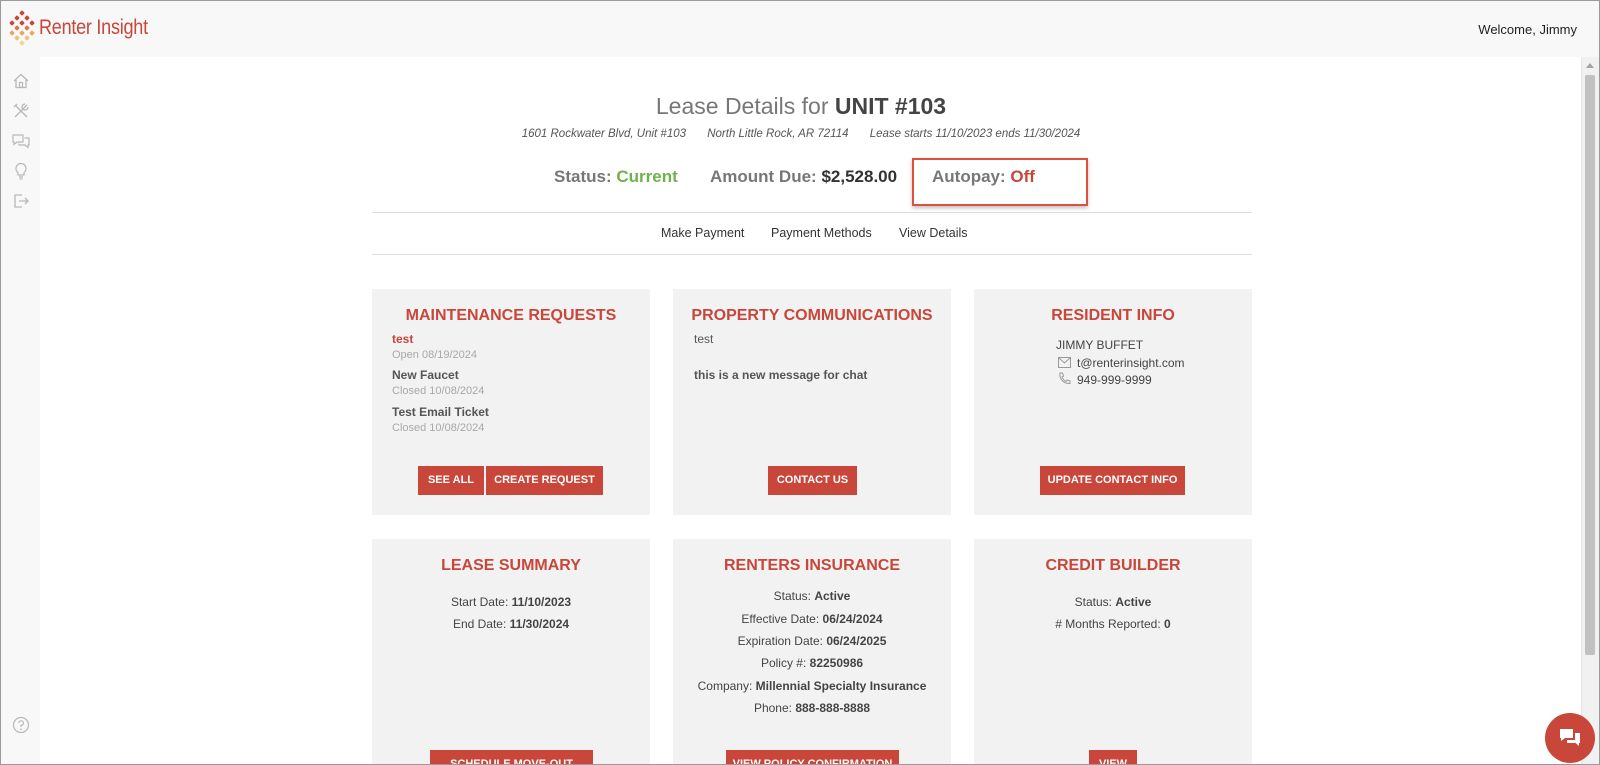  I want to click on schedule-move-out-button: SCHEDULE MOVE-OUT, so click(511, 757).